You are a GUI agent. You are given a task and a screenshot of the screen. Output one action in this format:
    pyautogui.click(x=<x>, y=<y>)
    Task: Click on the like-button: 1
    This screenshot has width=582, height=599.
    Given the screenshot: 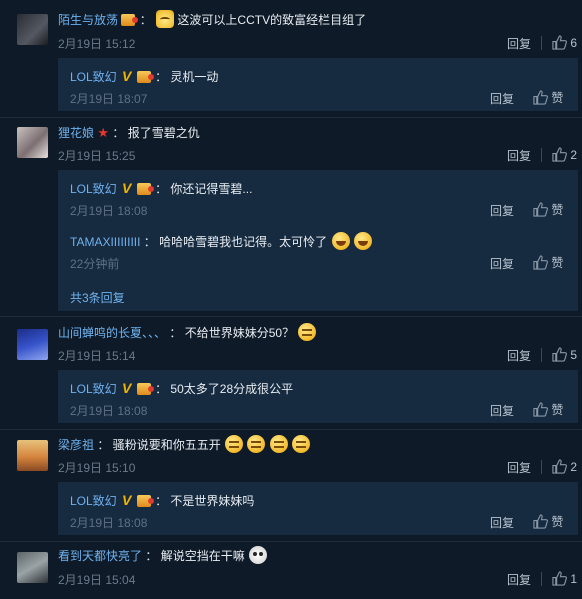 What is the action you would take?
    pyautogui.click(x=564, y=578)
    